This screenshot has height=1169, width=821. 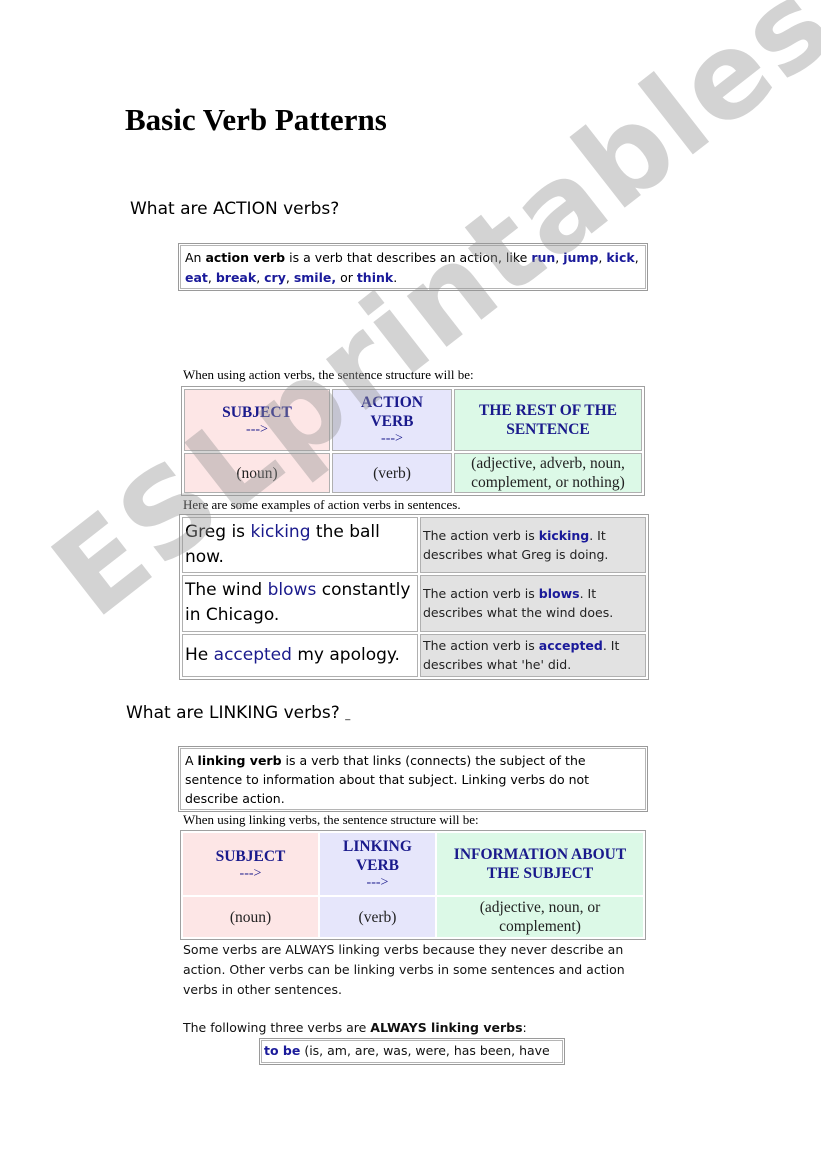 What do you see at coordinates (277, 1027) in the screenshot?
I see `following-text: The following three verbs are` at bounding box center [277, 1027].